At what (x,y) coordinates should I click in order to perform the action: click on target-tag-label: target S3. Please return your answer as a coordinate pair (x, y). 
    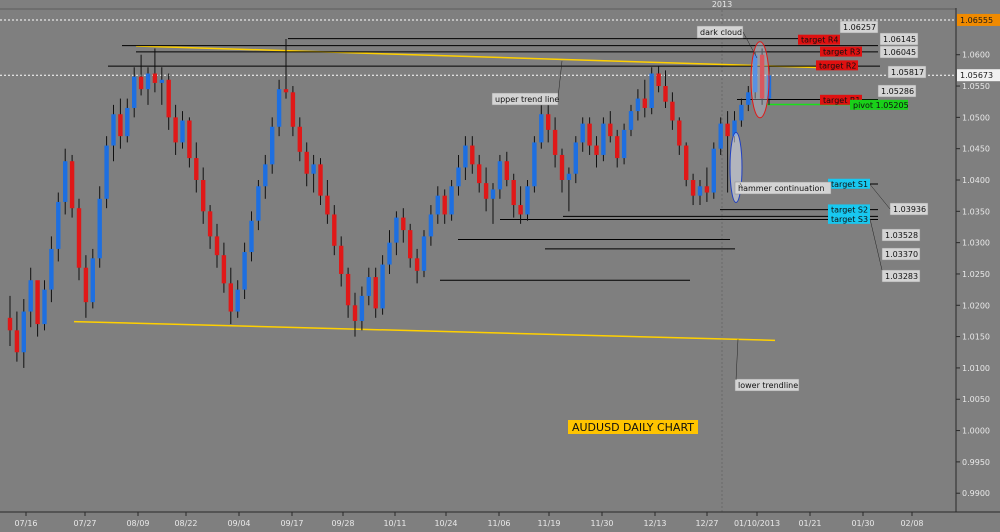
    Looking at the image, I should click on (849, 219).